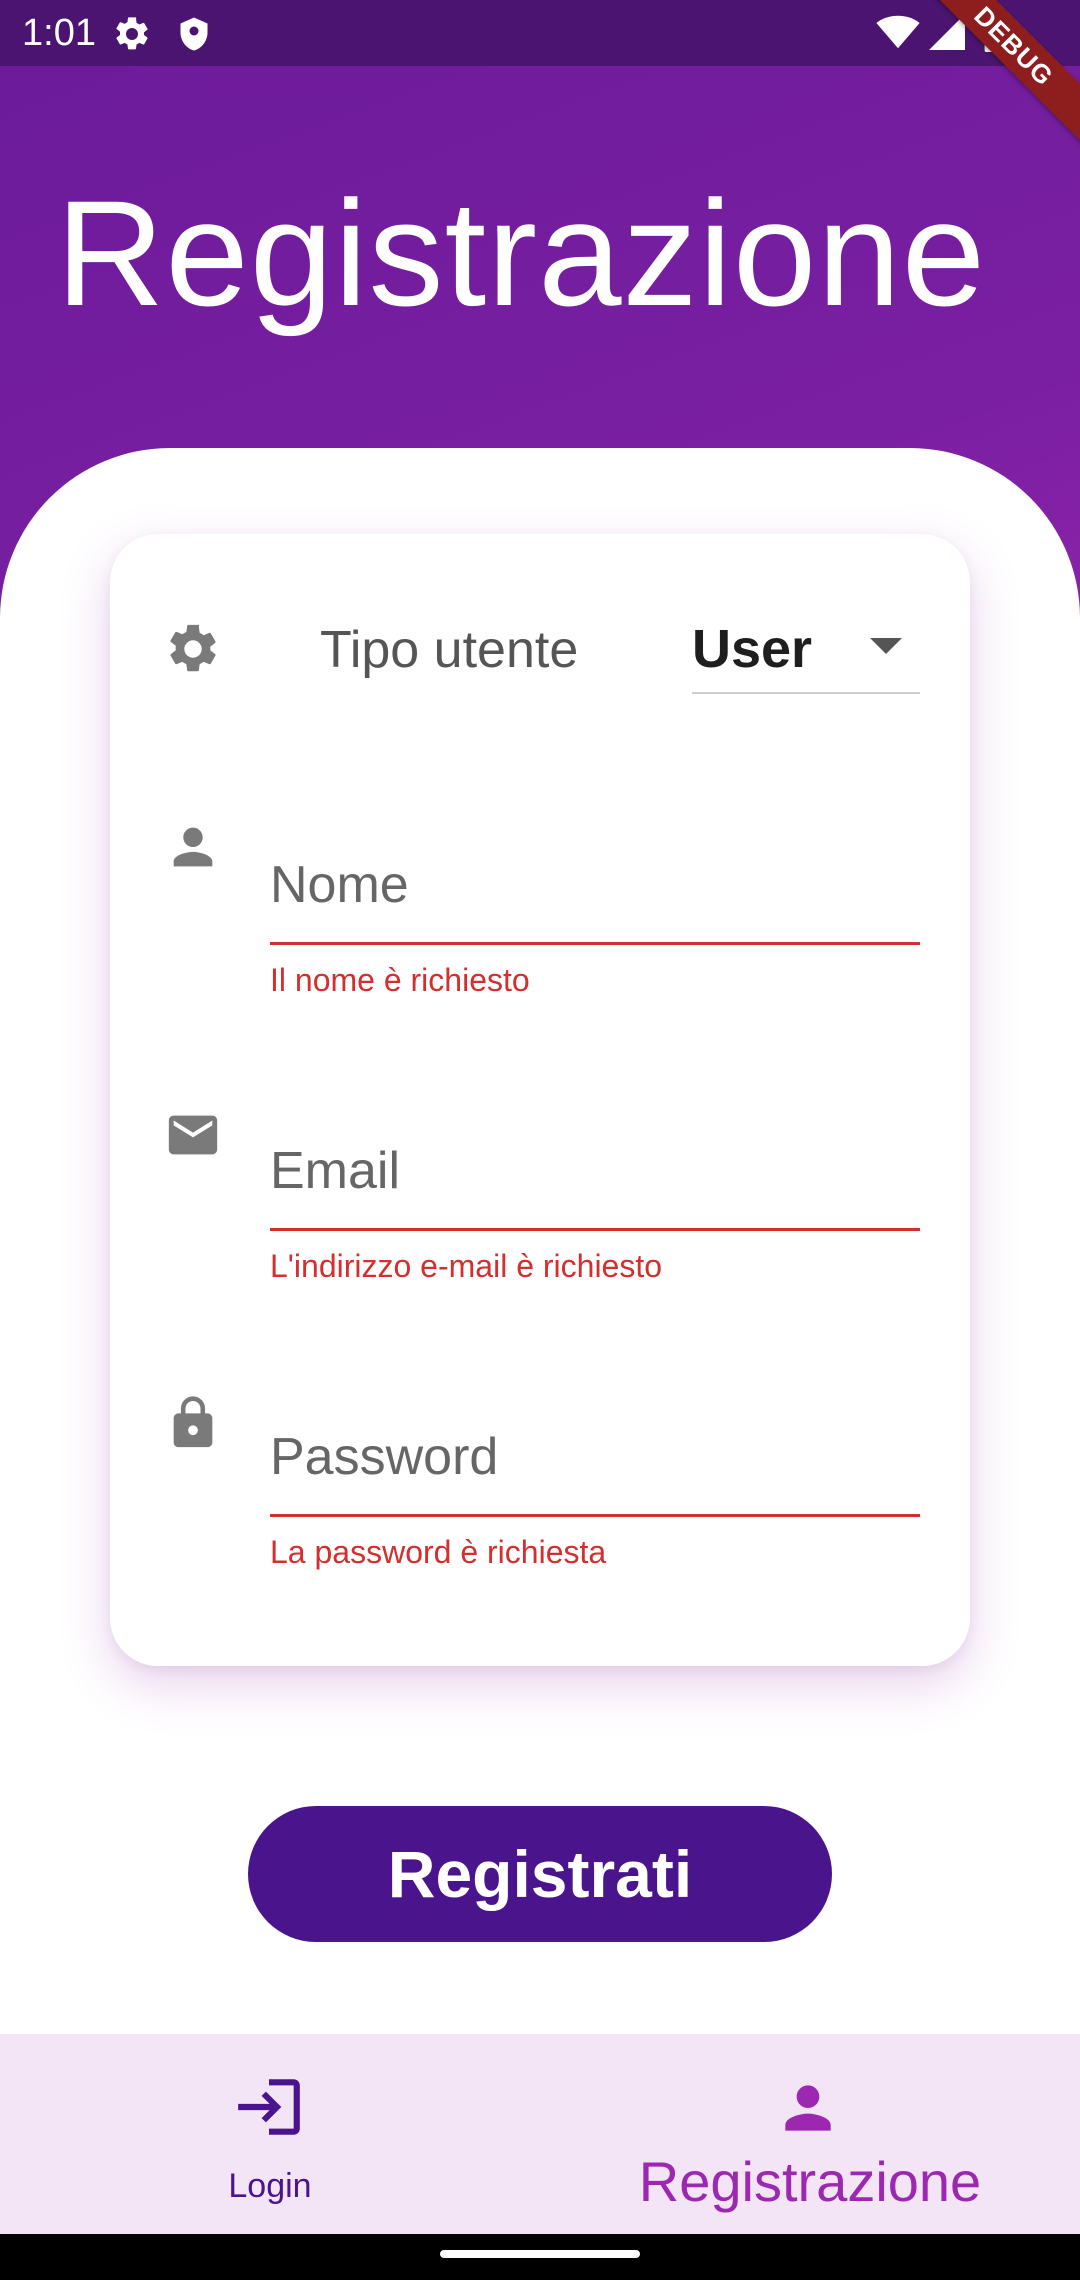 The width and height of the screenshot is (1080, 2280). Describe the element at coordinates (810, 2181) in the screenshot. I see `nav-registrazione-label: Registrazione` at that location.